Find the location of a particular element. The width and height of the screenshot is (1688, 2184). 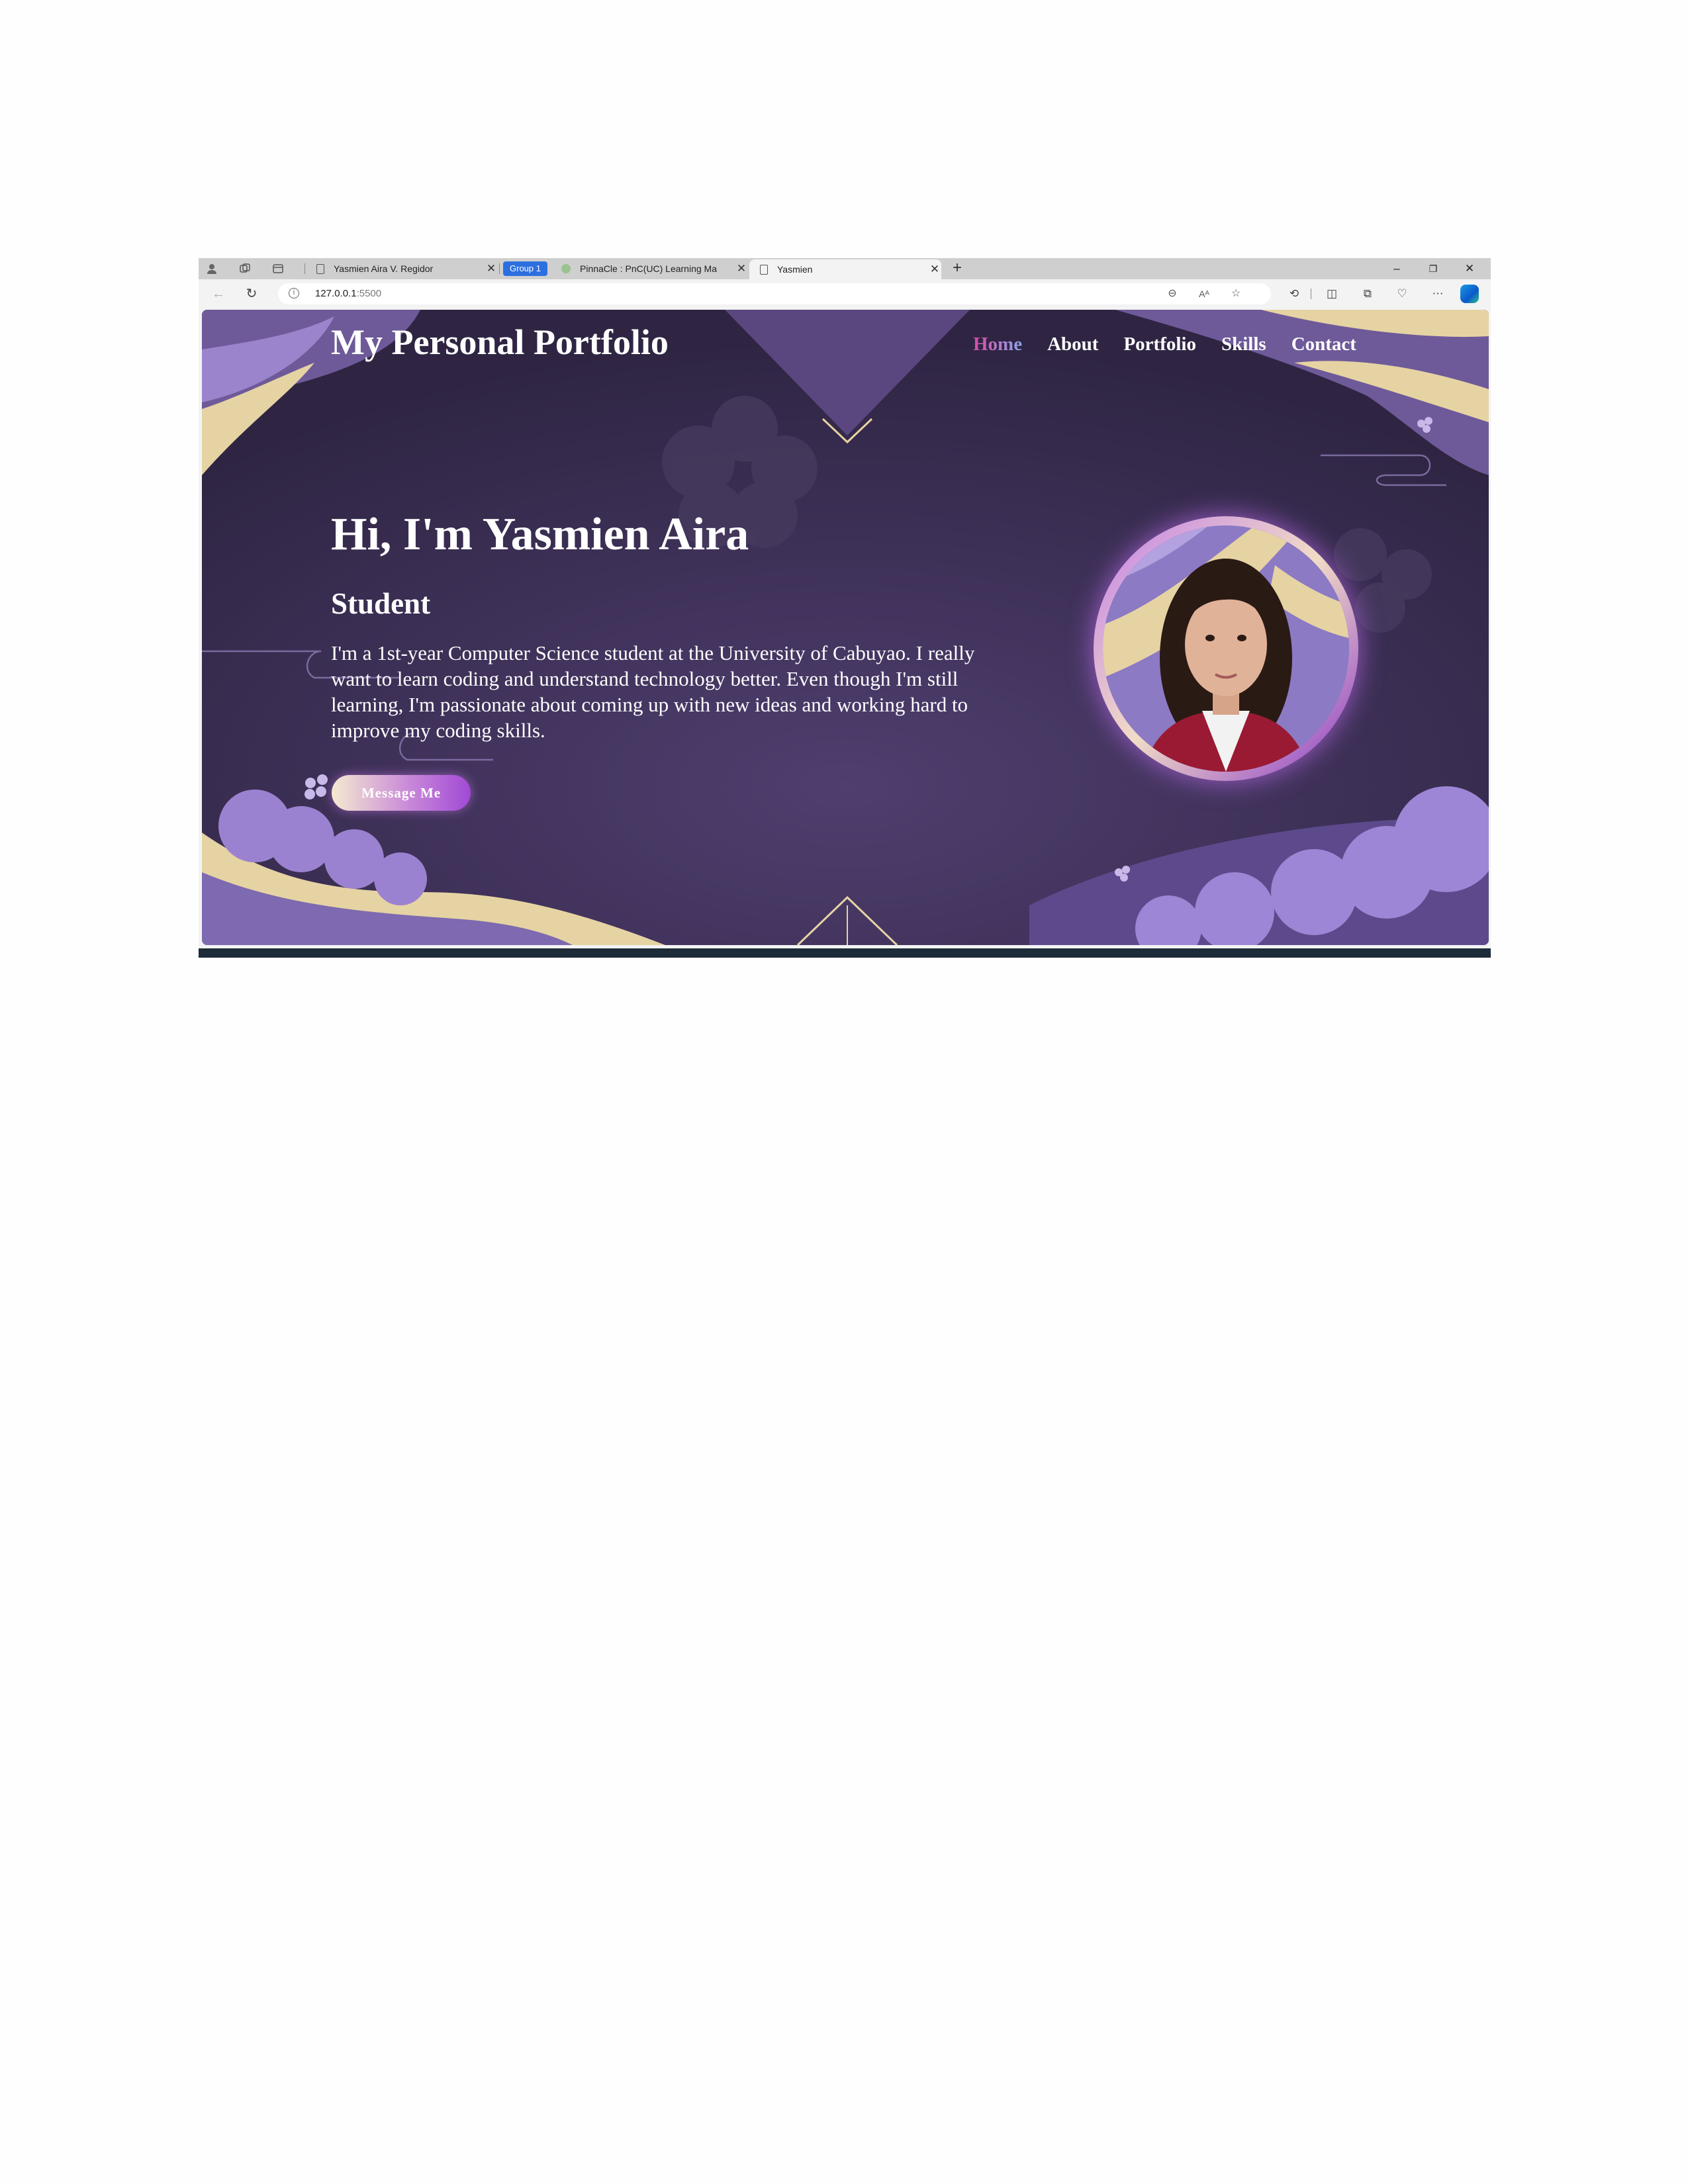

tab-title: PinnaCle : PnC(UC) Learning Ma is located at coordinates (648, 268).